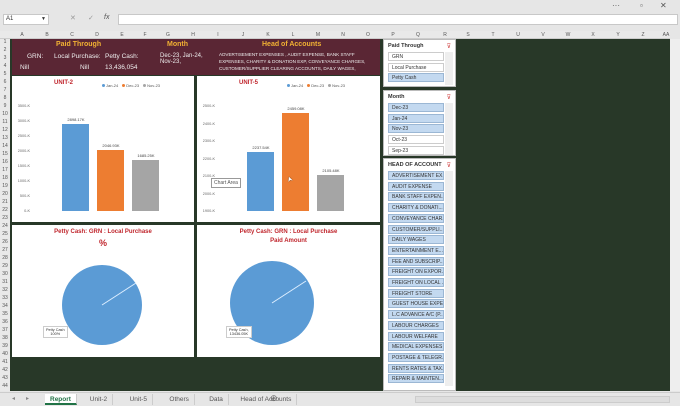  Describe the element at coordinates (5, 218) in the screenshot. I see `row-header: 23` at that location.